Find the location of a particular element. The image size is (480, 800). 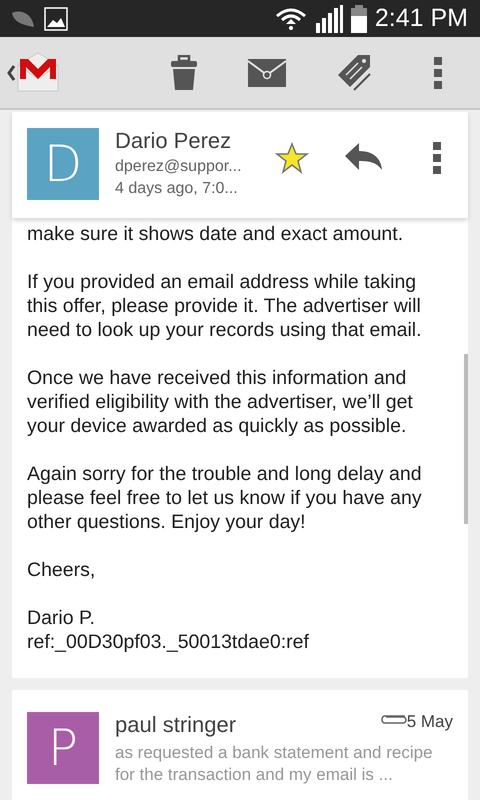

mail-logo is located at coordinates (38, 72).